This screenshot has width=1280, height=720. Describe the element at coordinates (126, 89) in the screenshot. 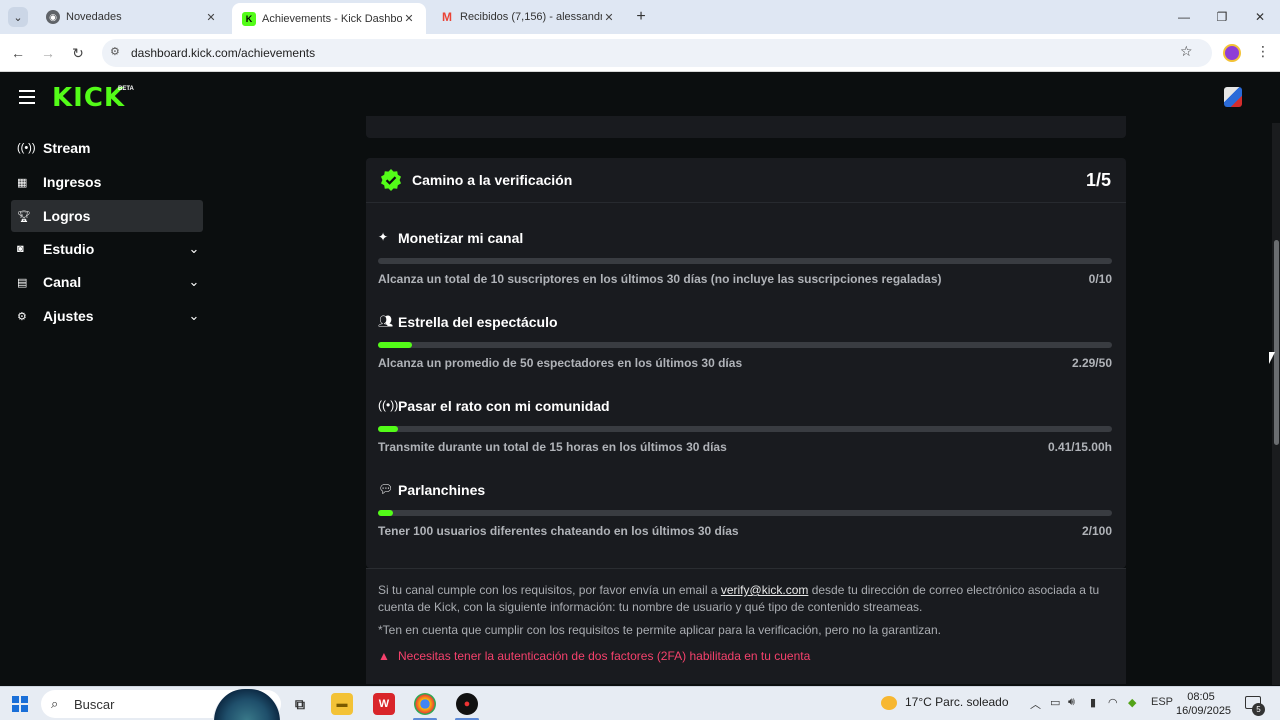

I see `beta-label: BETA` at that location.